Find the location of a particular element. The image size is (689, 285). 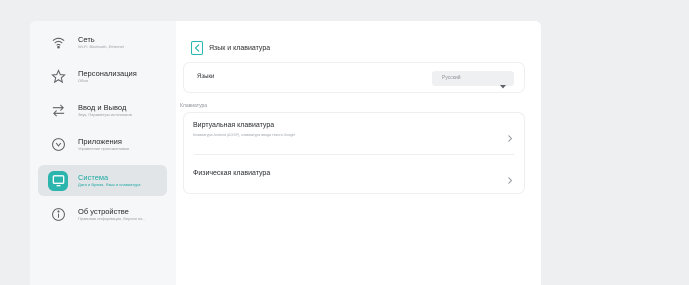

input-output-icon is located at coordinates (58, 111).